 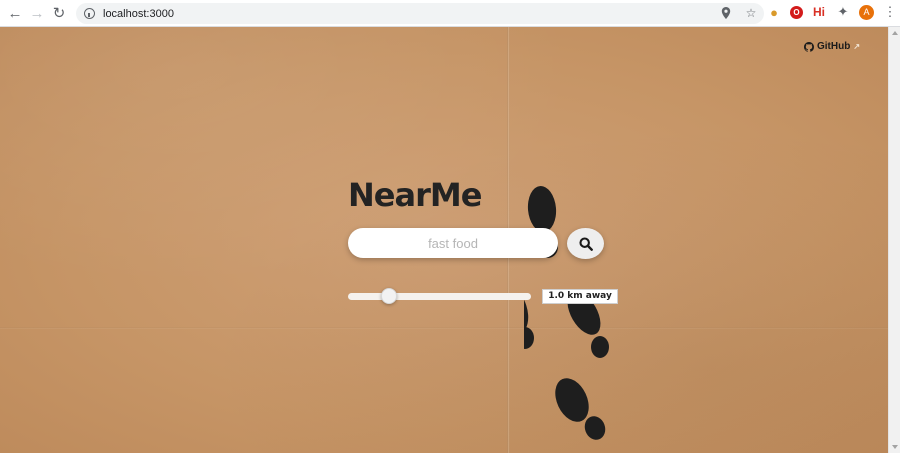 I want to click on address-bar: localhost:3000 ☆, so click(x=420, y=13).